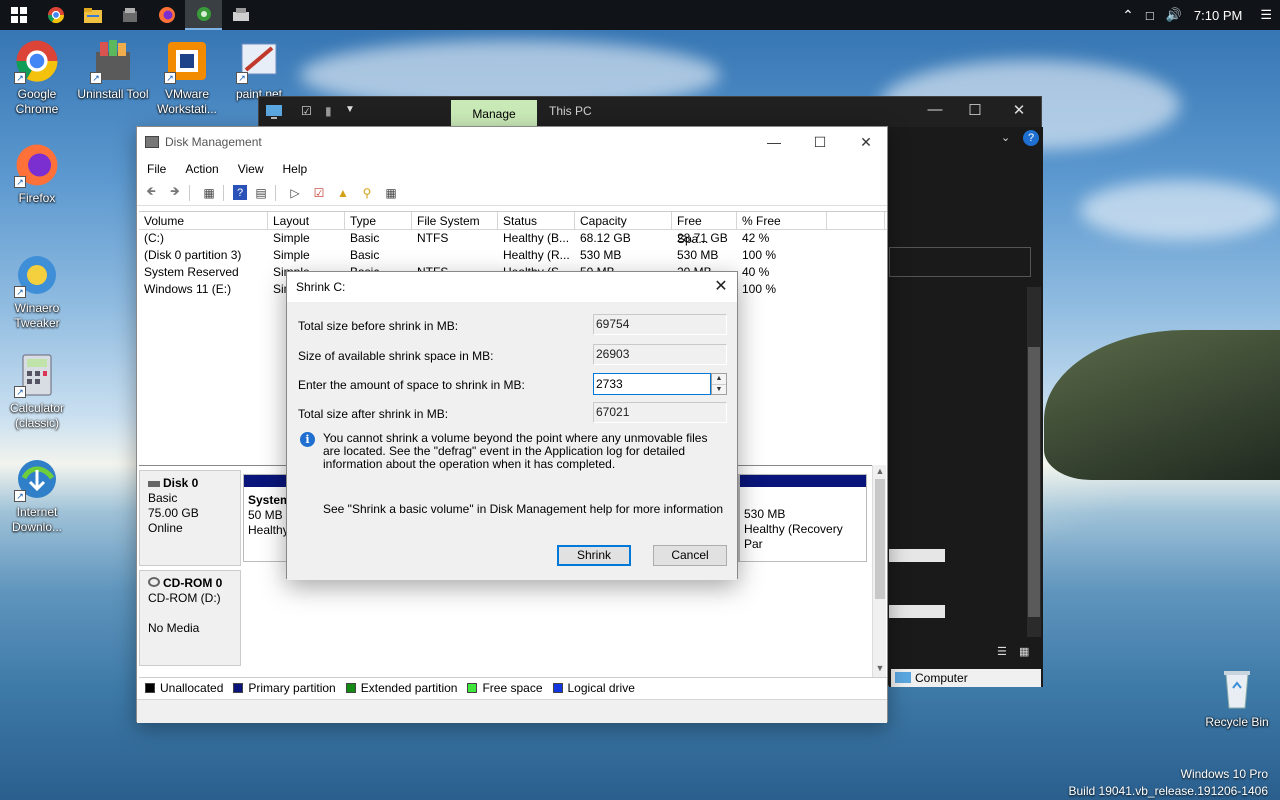  I want to click on windows-start-icon, so click(18, 15).